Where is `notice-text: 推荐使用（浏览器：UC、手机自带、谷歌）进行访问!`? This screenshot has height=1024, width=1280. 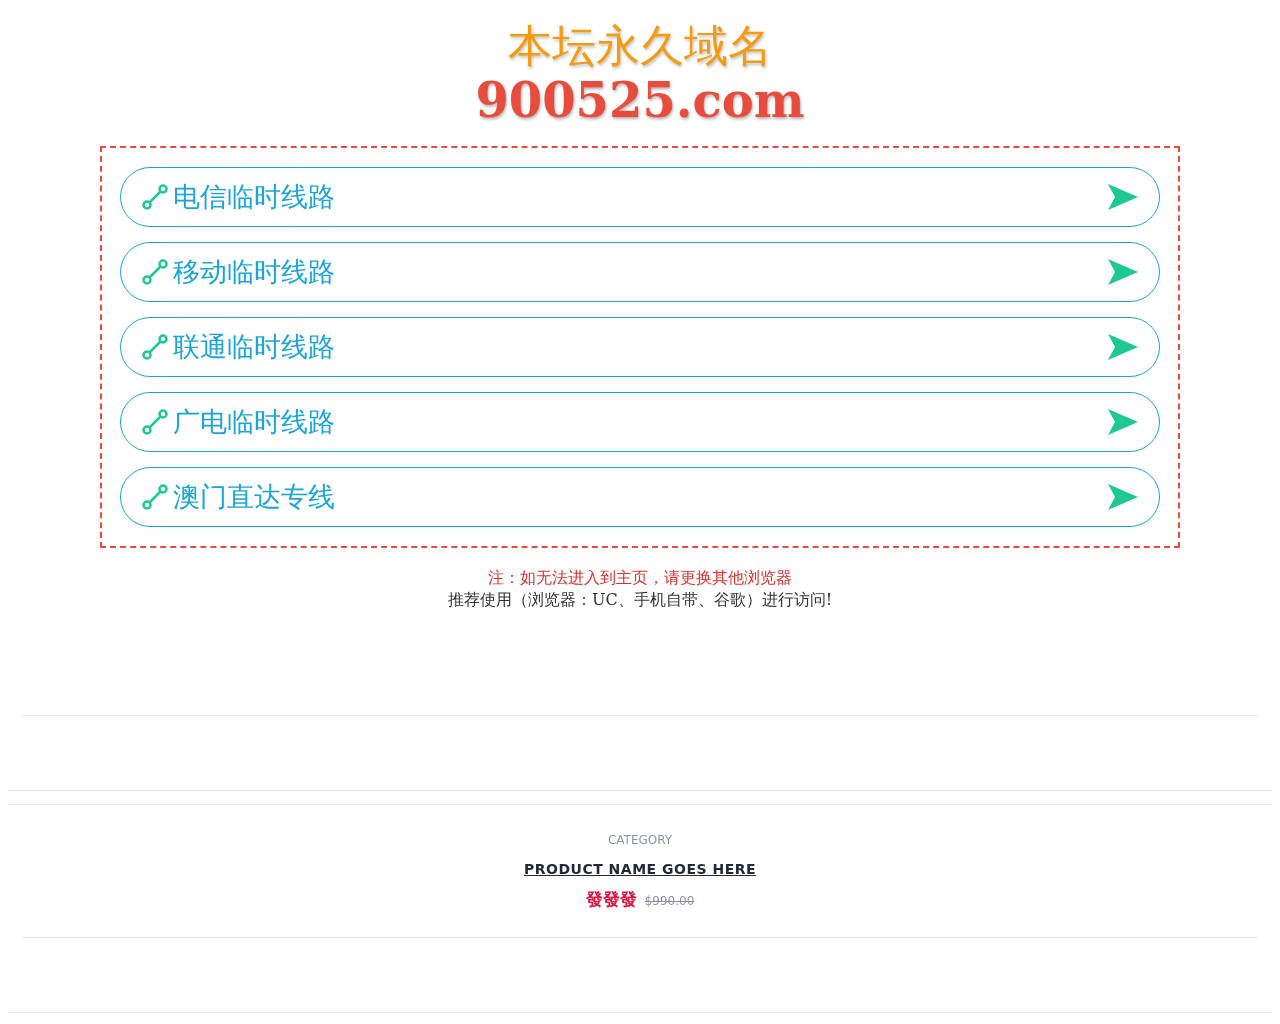 notice-text: 推荐使用（浏览器：UC、手机自带、谷歌）进行访问! is located at coordinates (640, 600).